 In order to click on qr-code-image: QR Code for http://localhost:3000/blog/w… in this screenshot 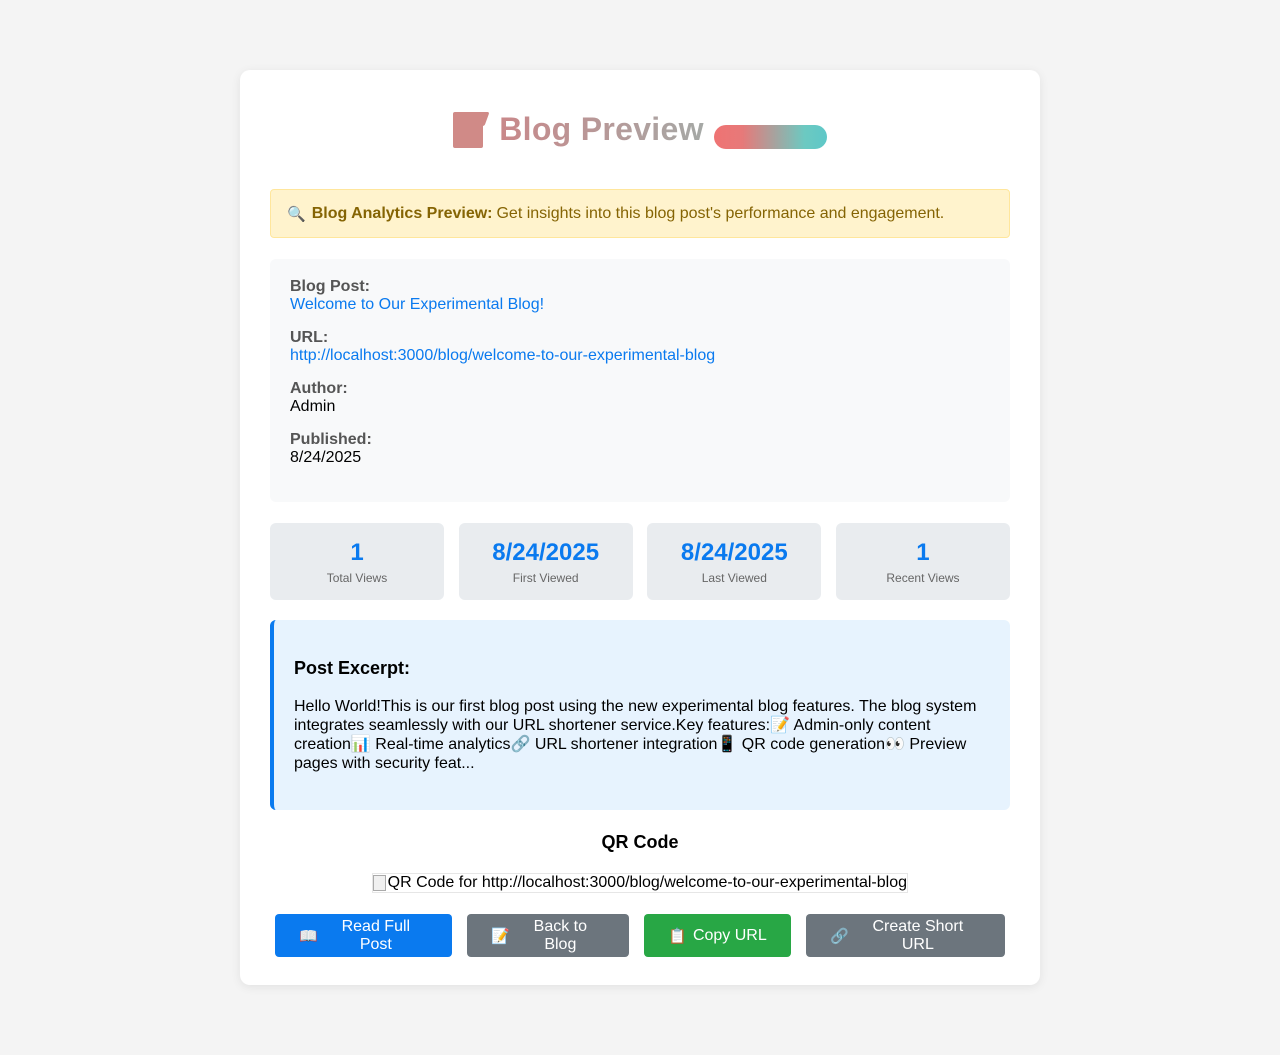, I will do `click(640, 883)`.